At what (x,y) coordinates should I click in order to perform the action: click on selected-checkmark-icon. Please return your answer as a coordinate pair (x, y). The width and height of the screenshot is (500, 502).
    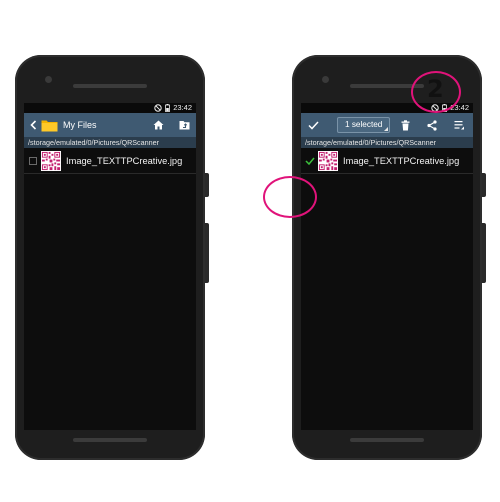
    Looking at the image, I should click on (310, 161).